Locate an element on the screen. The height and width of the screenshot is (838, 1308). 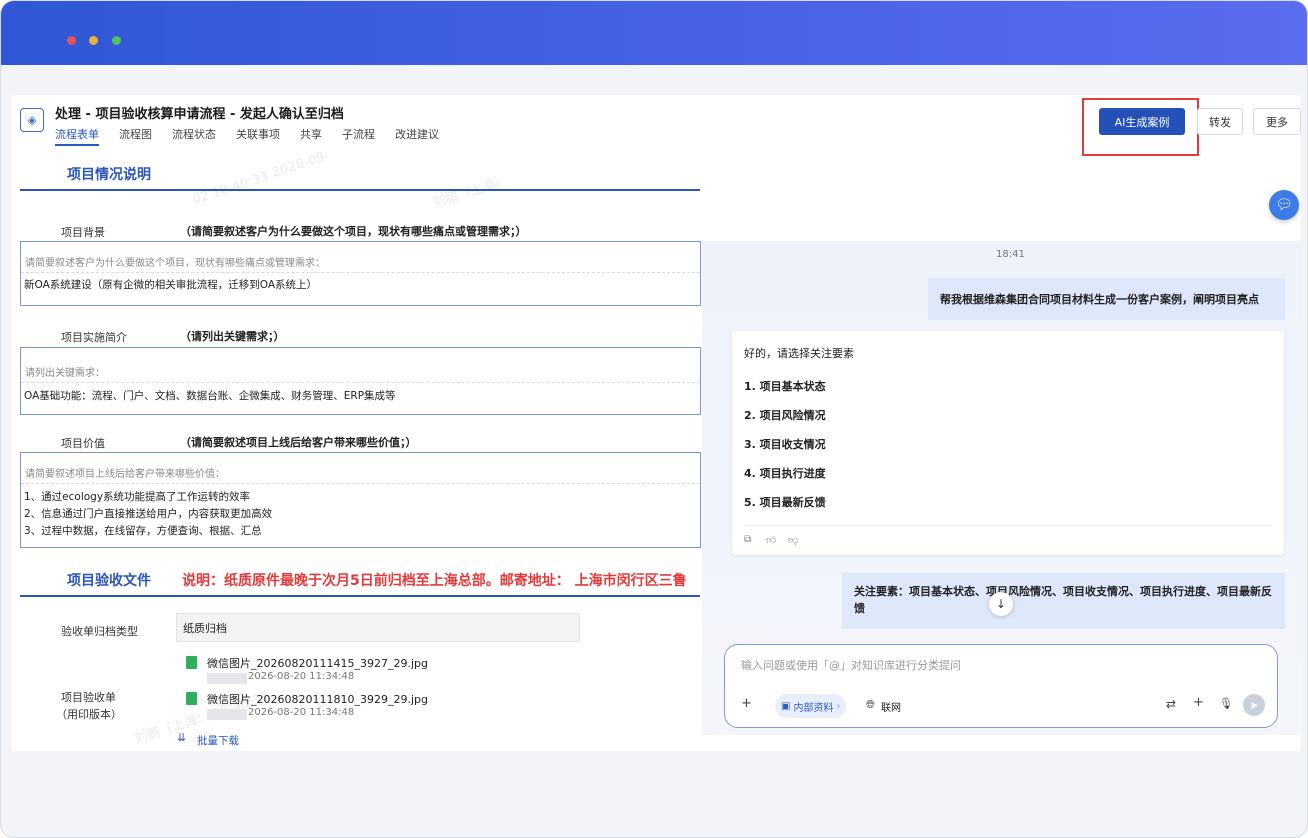
add-icon: + is located at coordinates (1198, 702).